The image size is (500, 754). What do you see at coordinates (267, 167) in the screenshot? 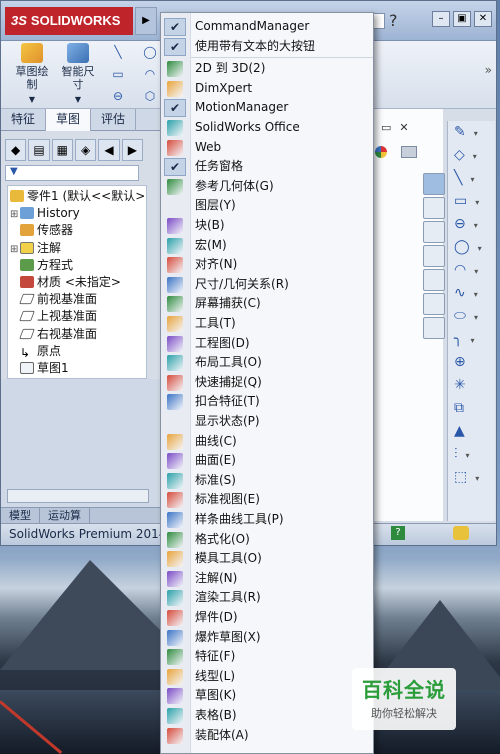
I see `menu-item: ✔ 任务窗格` at bounding box center [267, 167].